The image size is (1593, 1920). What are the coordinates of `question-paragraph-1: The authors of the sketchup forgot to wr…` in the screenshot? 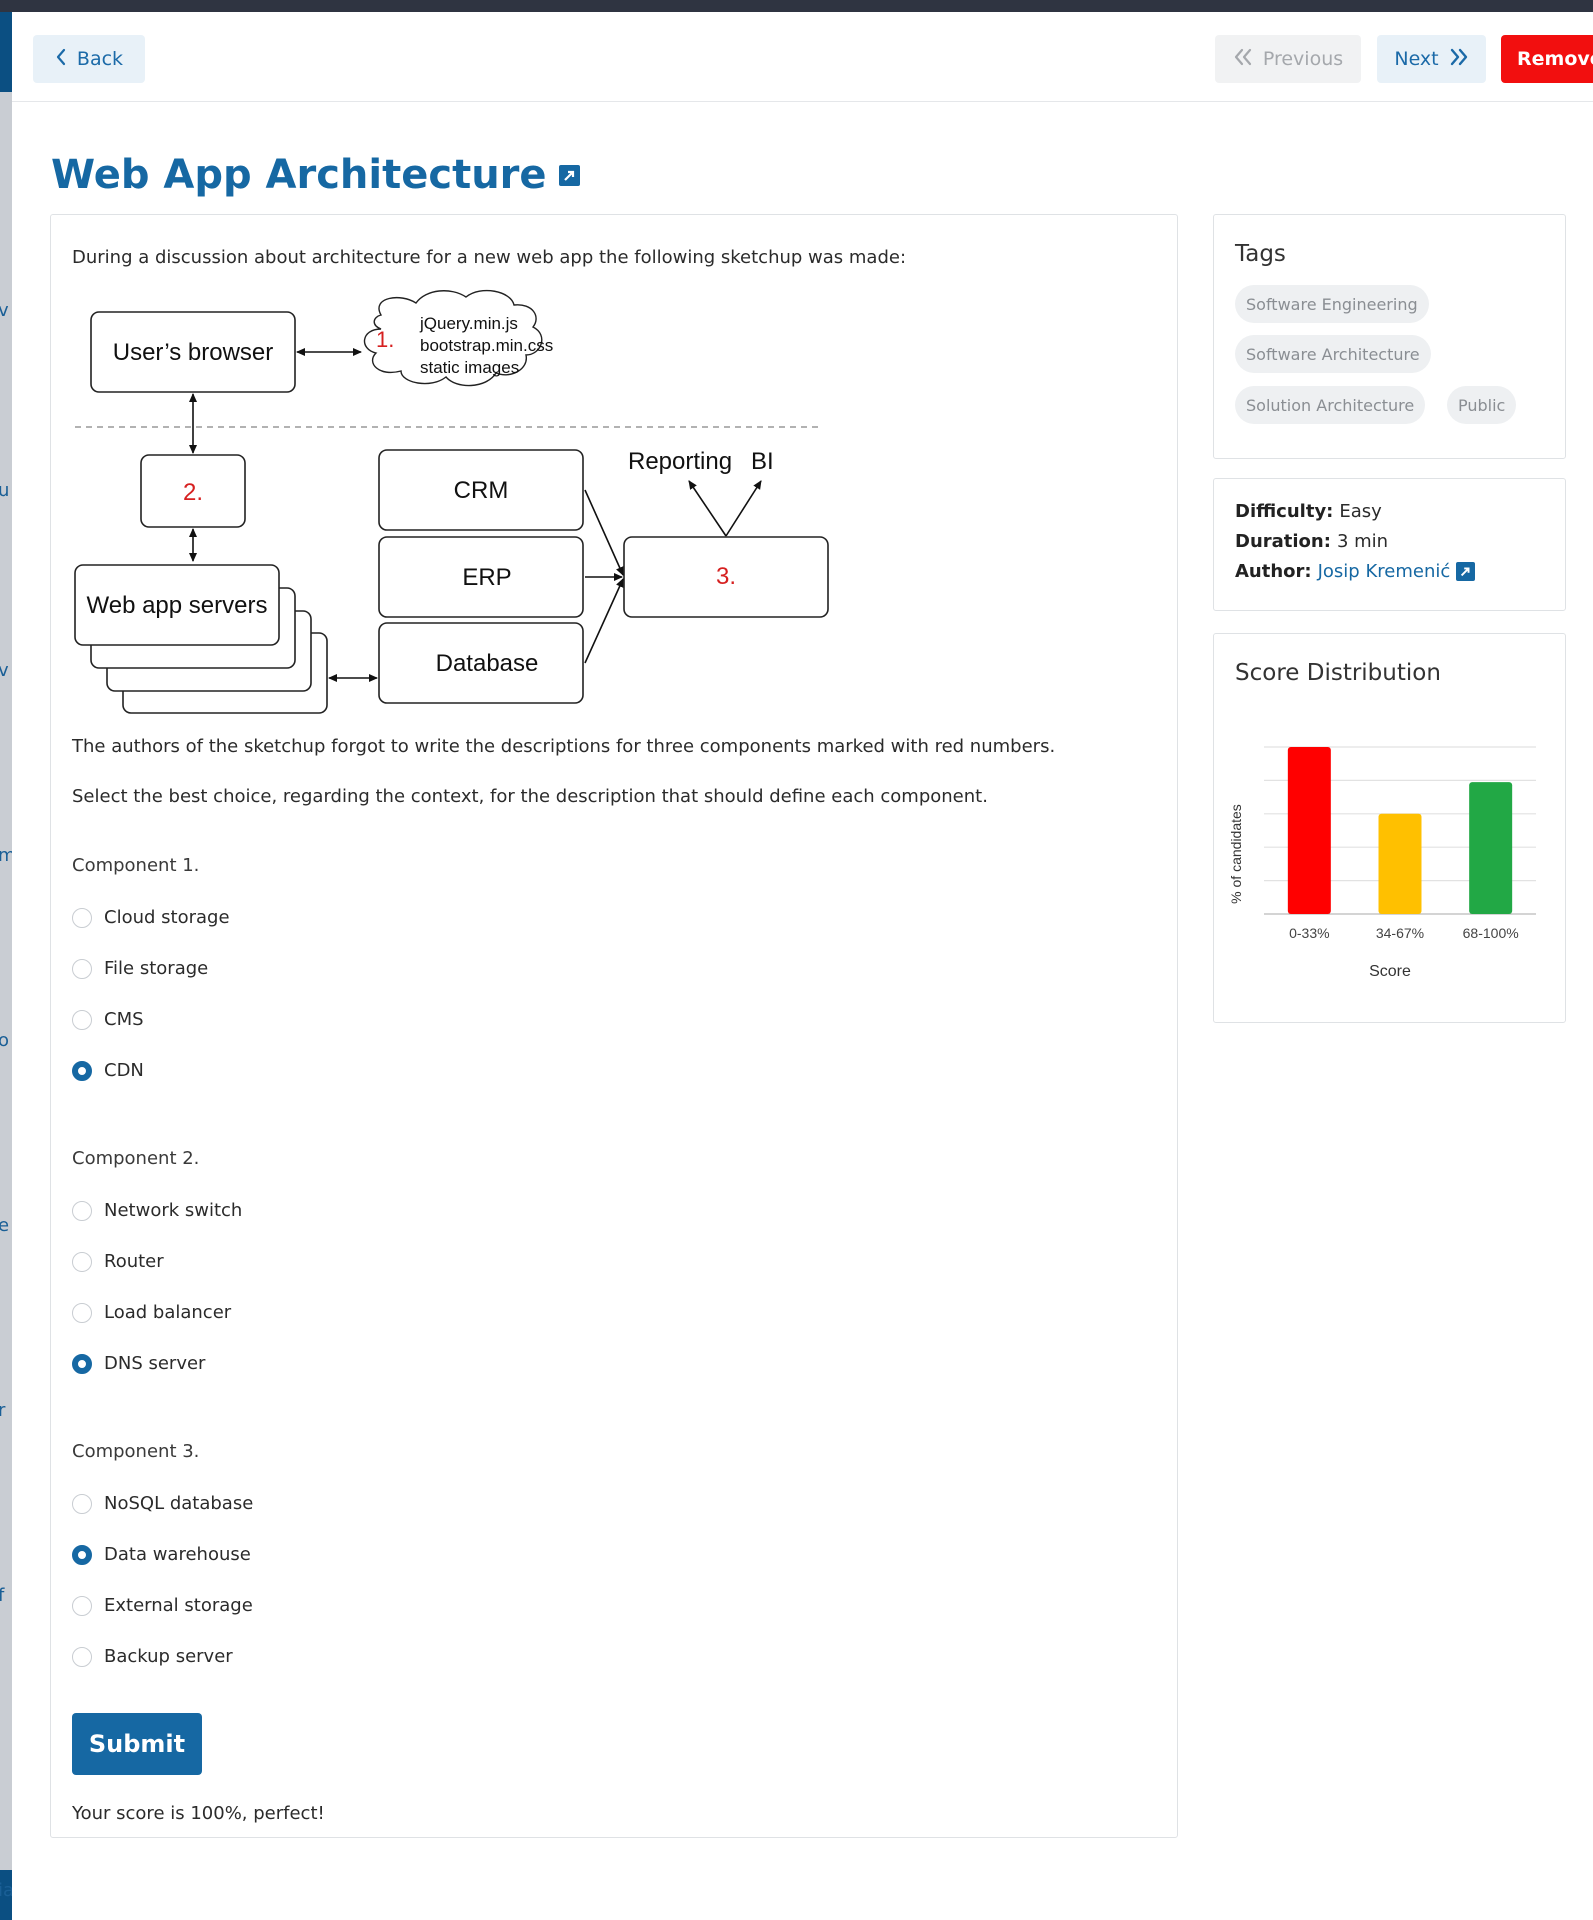 It's located at (564, 746).